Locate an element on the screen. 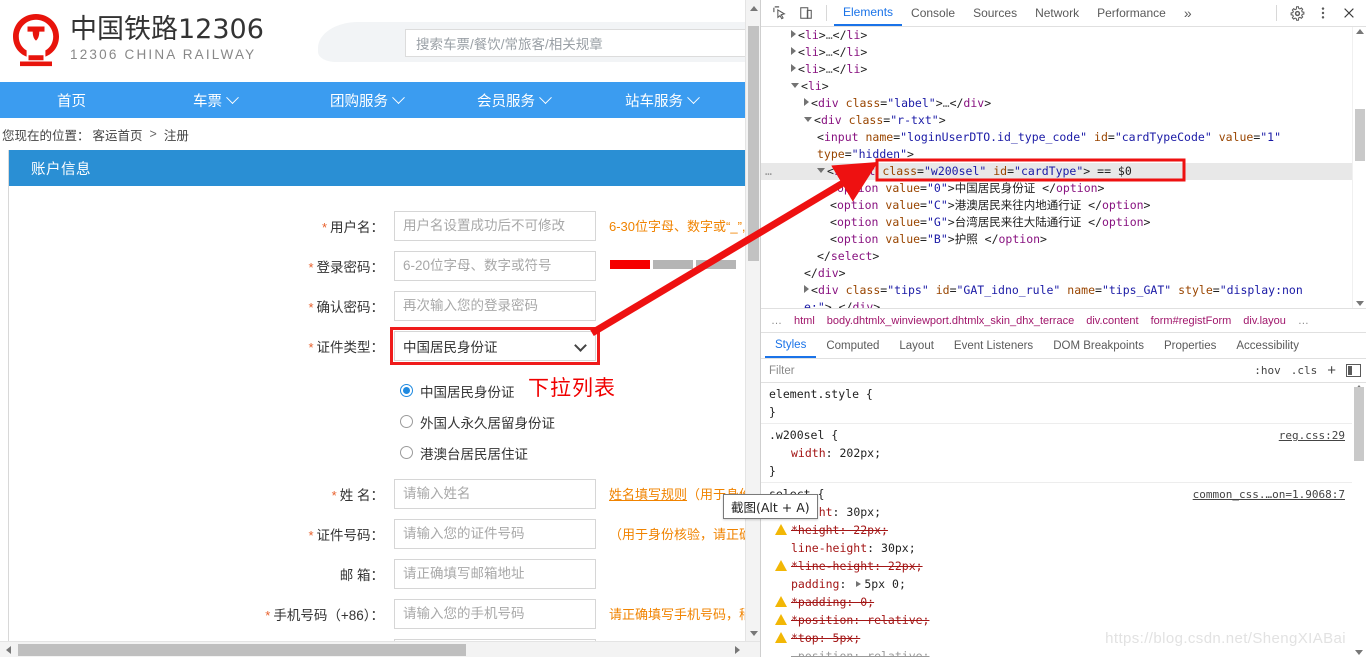  page-horizontal-scrollbar is located at coordinates (380, 649).